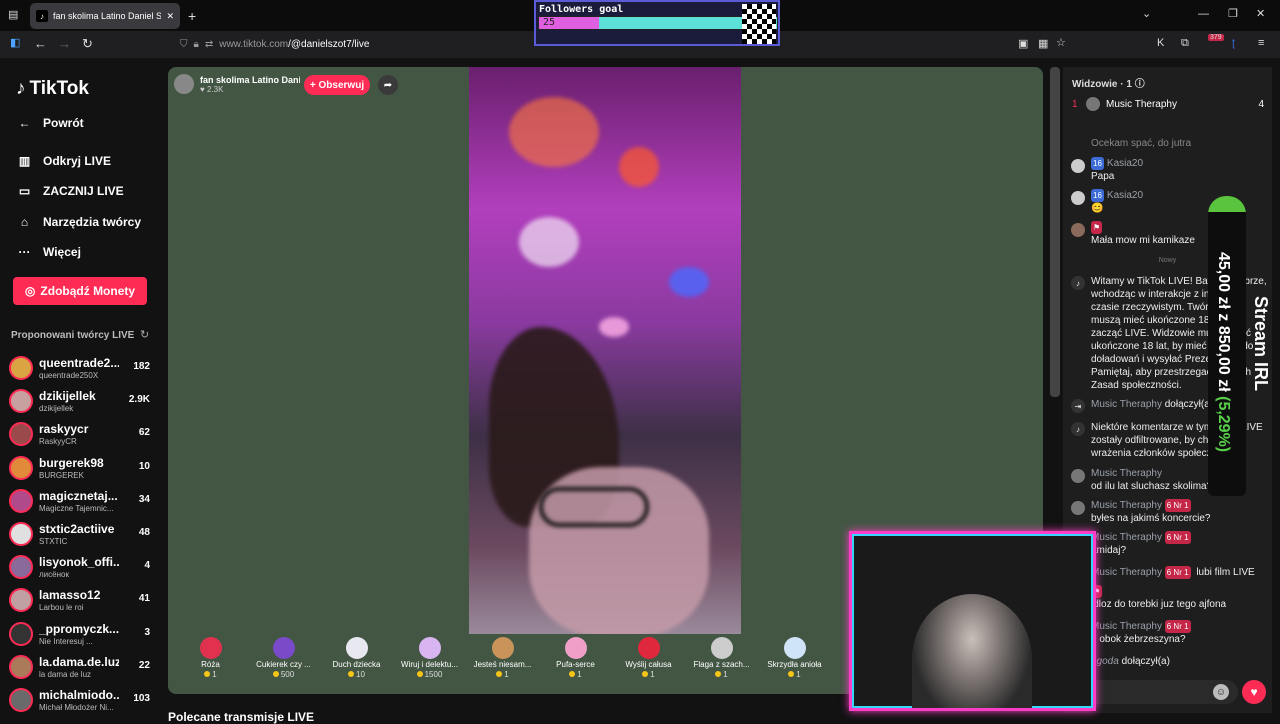  I want to click on join-username: Music Theraphy, so click(1126, 404).